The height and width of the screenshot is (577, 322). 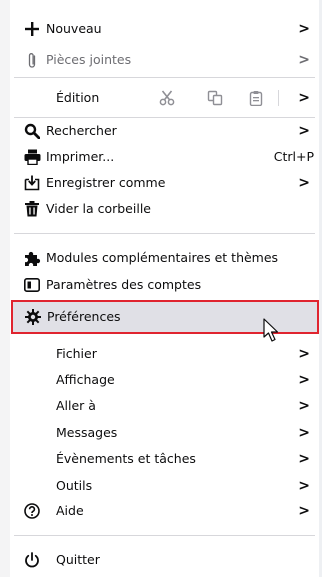 I want to click on menu-item-affichage: Affichage >, so click(x=164, y=380).